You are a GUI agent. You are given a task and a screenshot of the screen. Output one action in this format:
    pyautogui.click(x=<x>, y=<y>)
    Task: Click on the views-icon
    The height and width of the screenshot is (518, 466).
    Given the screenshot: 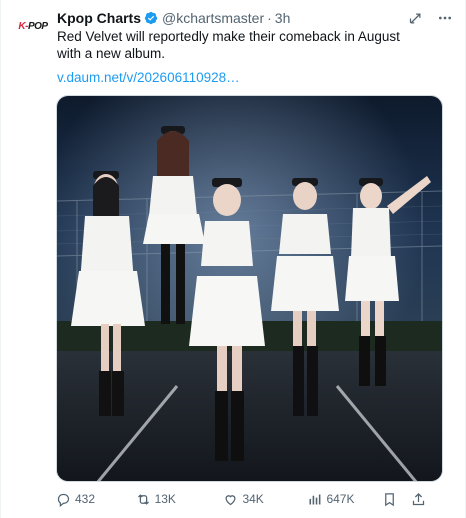 What is the action you would take?
    pyautogui.click(x=315, y=499)
    